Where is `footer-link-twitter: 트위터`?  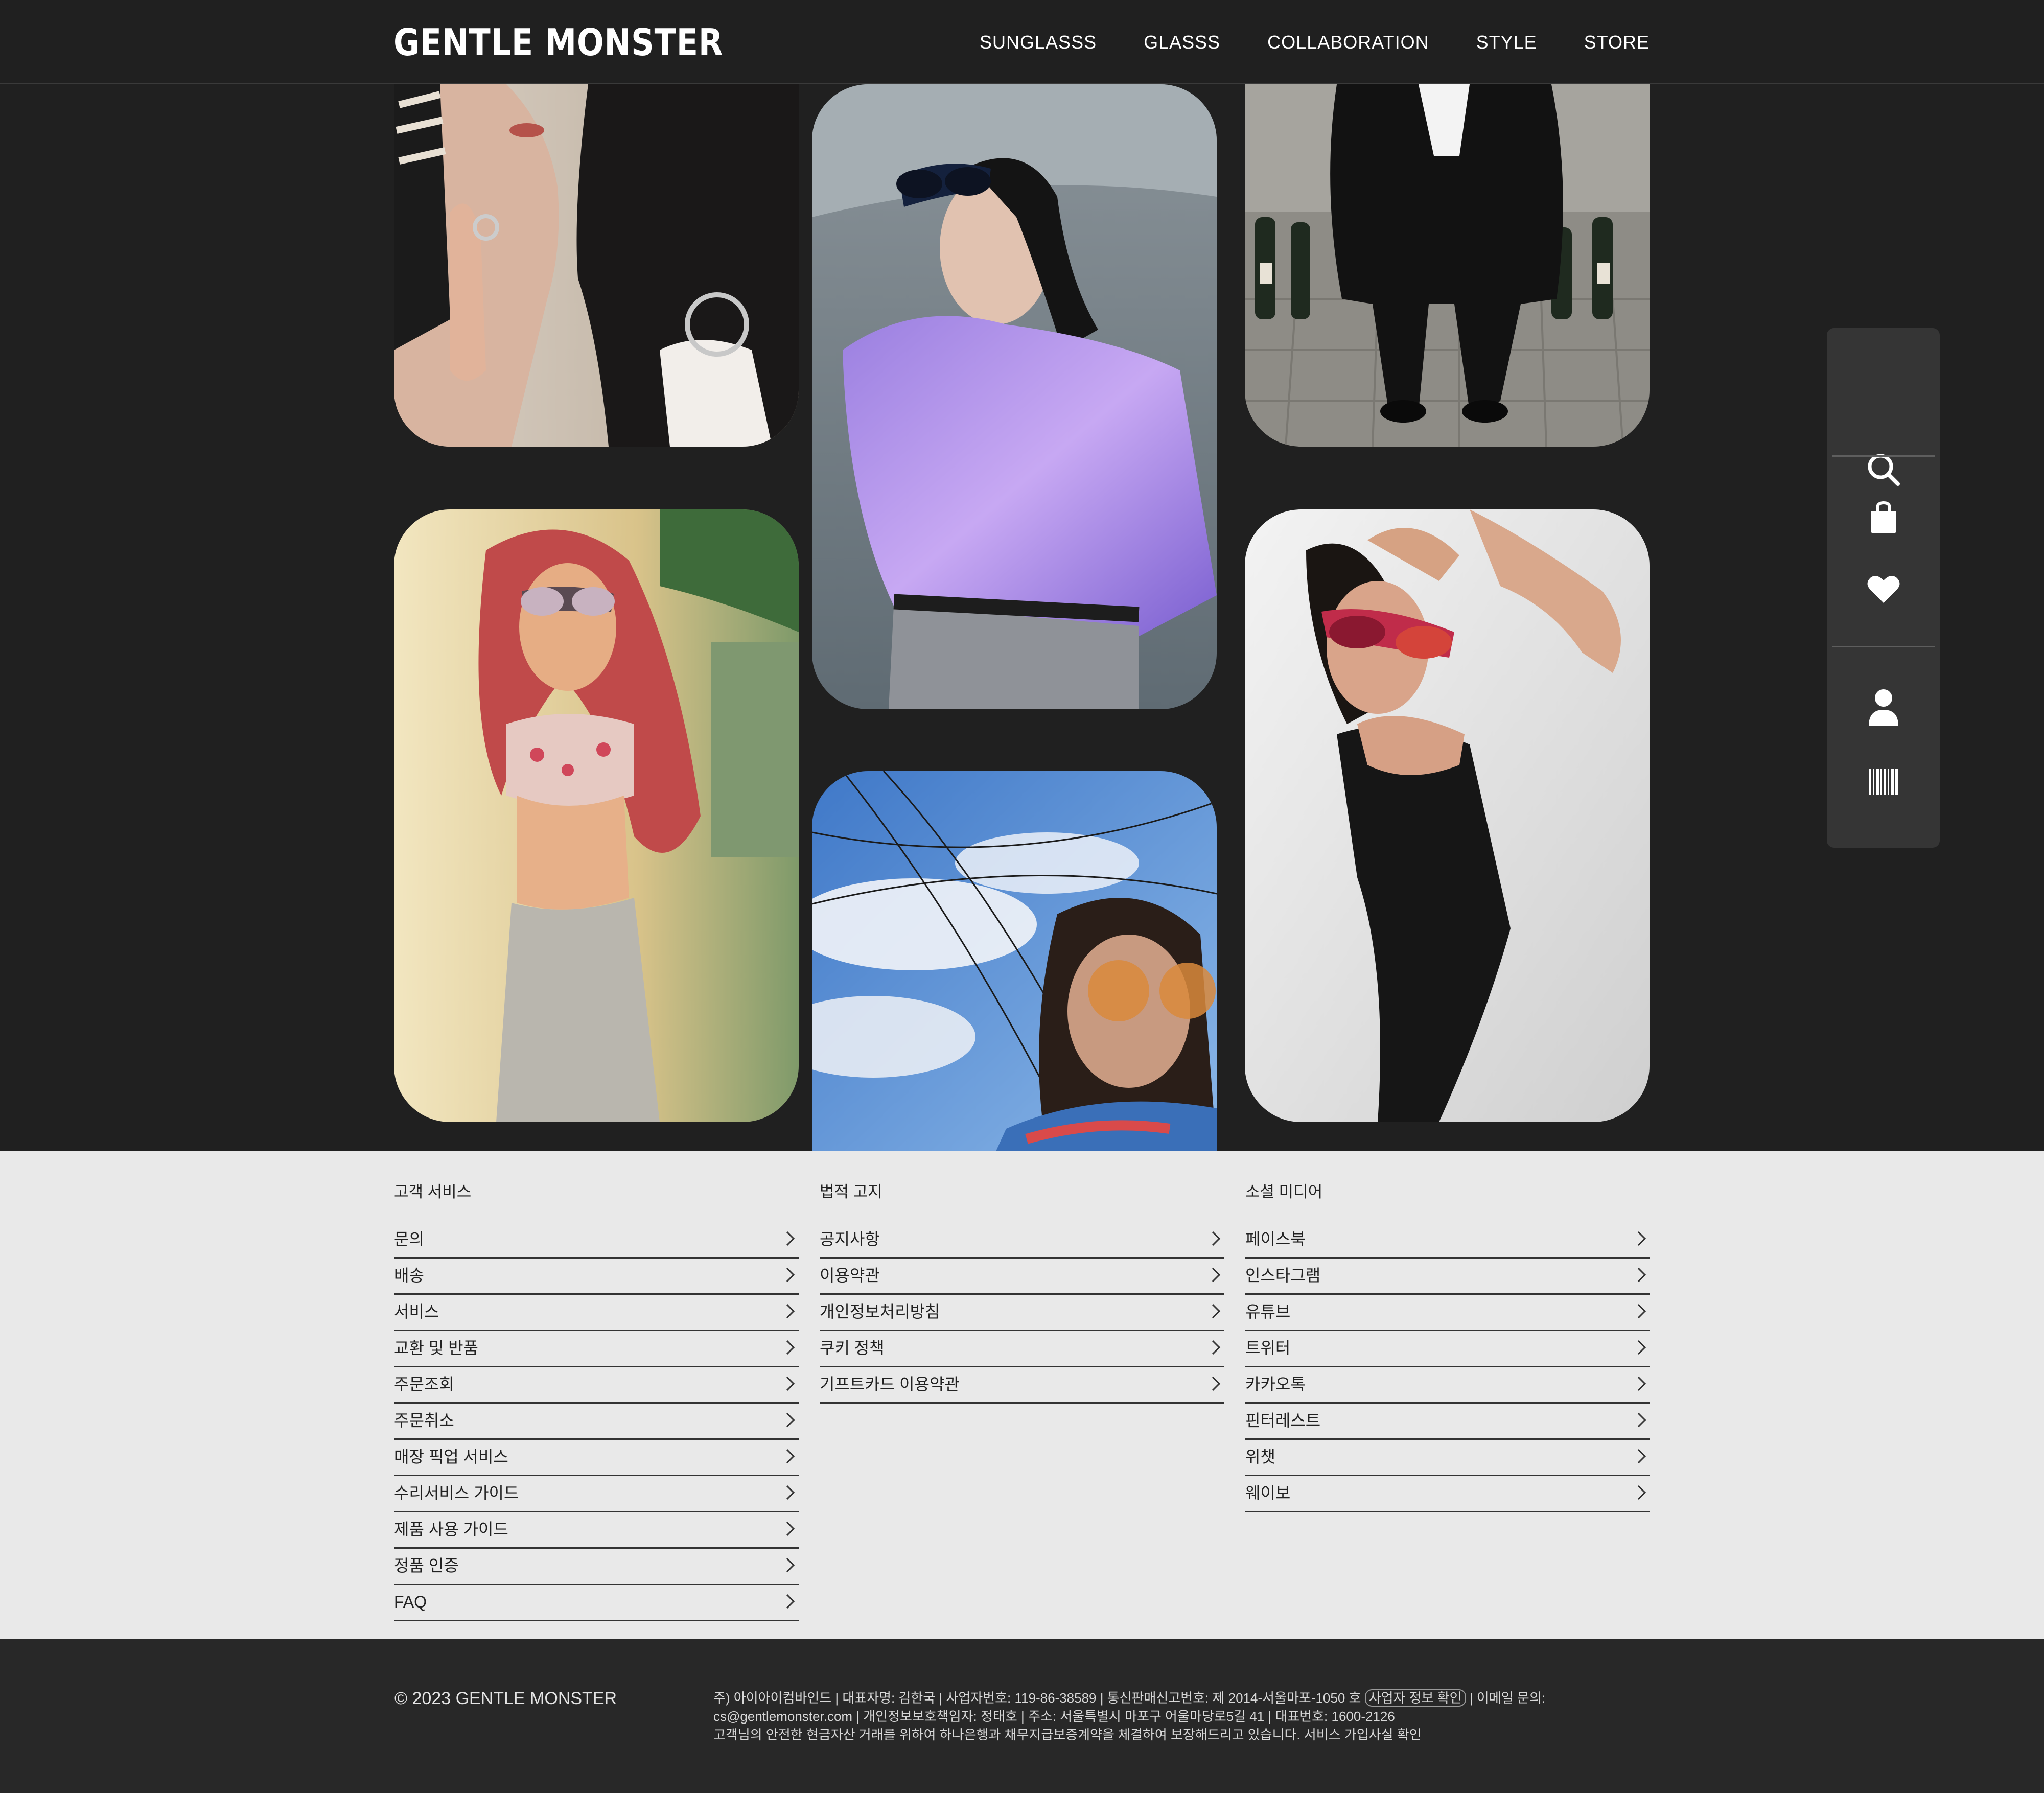
footer-link-twitter: 트위터 is located at coordinates (1447, 1349).